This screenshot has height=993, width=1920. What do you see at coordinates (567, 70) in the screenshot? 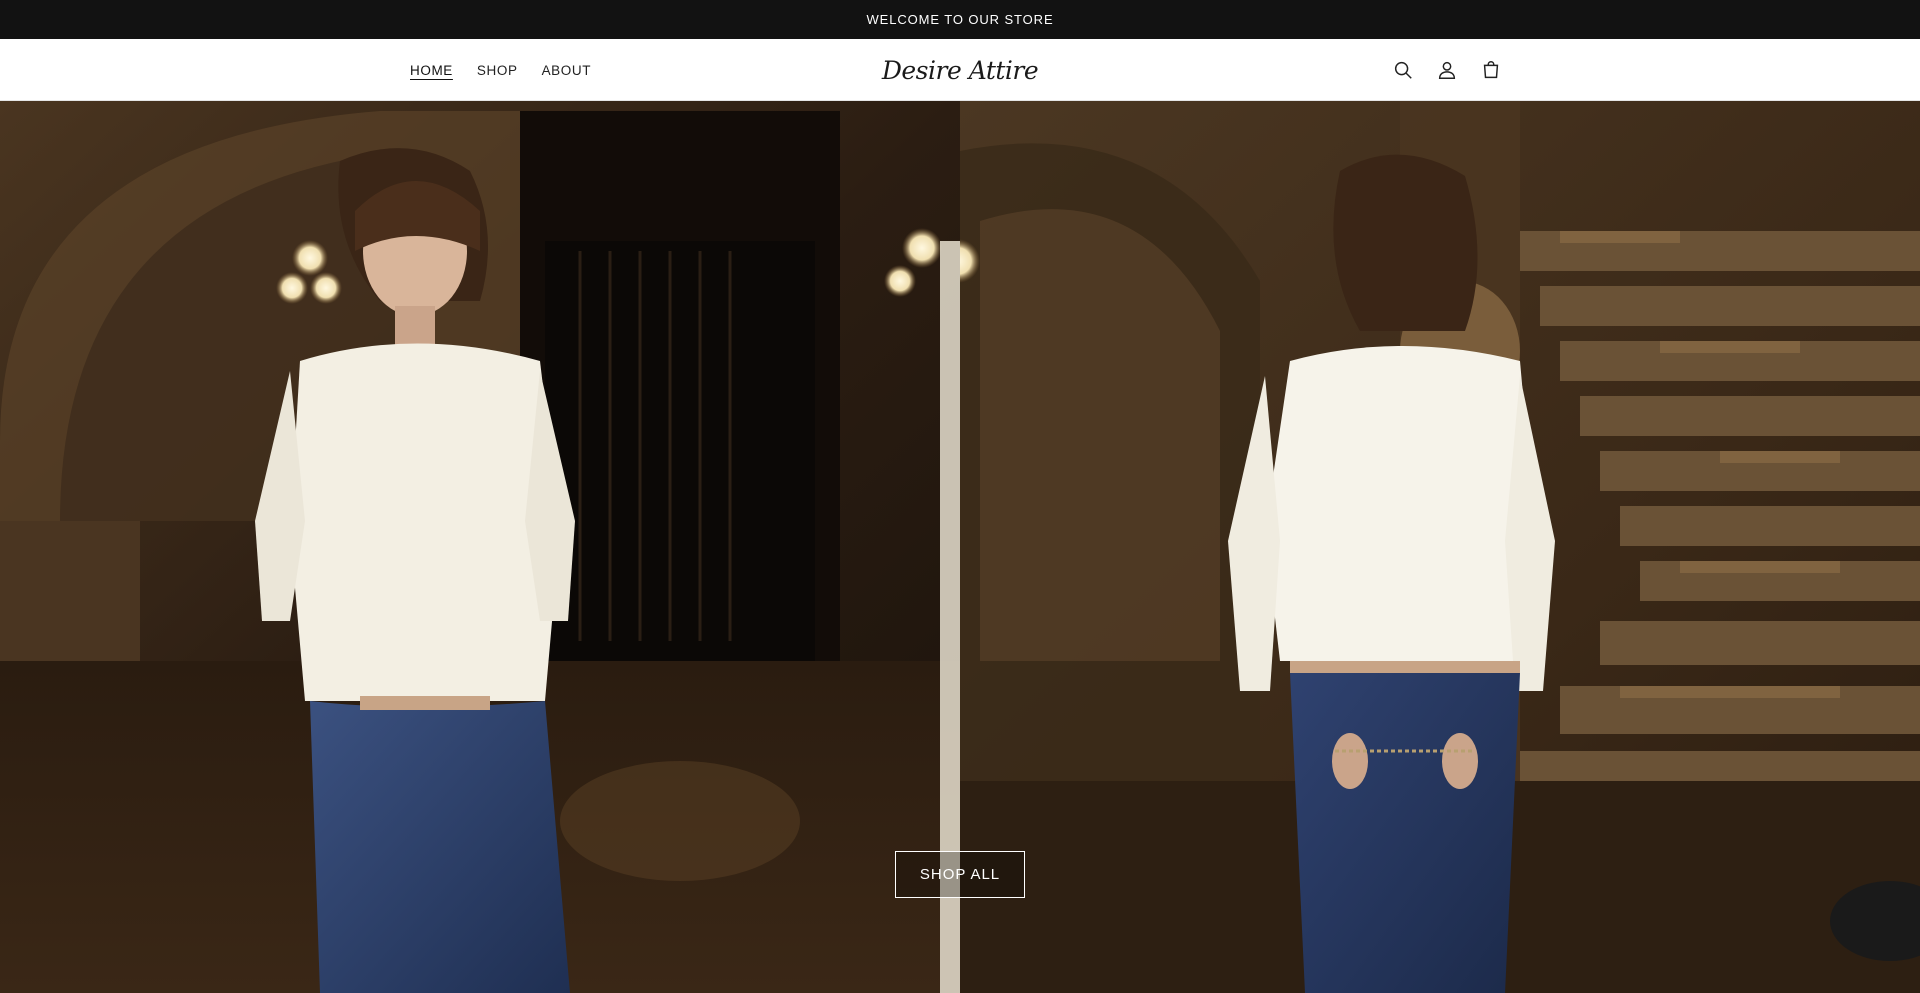
I see `nav-about: ABOUT` at bounding box center [567, 70].